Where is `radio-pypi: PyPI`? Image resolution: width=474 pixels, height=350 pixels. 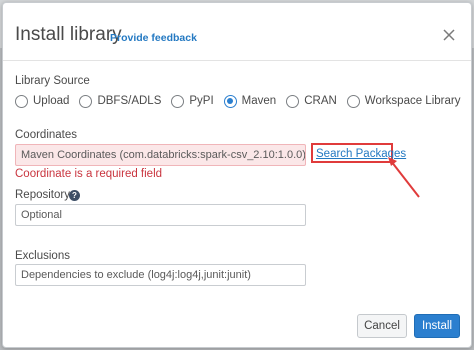 radio-pypi: PyPI is located at coordinates (192, 101).